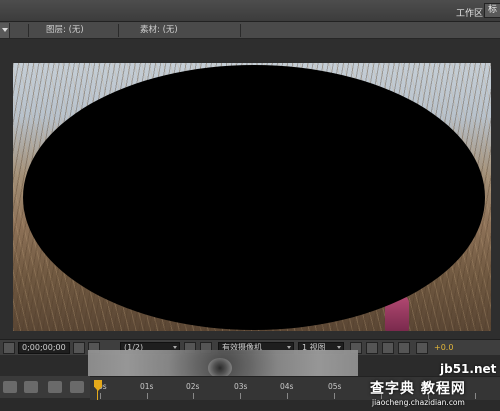 Image resolution: width=500 pixels, height=411 pixels. What do you see at coordinates (335, 386) in the screenshot?
I see `tick-label: 05s` at bounding box center [335, 386].